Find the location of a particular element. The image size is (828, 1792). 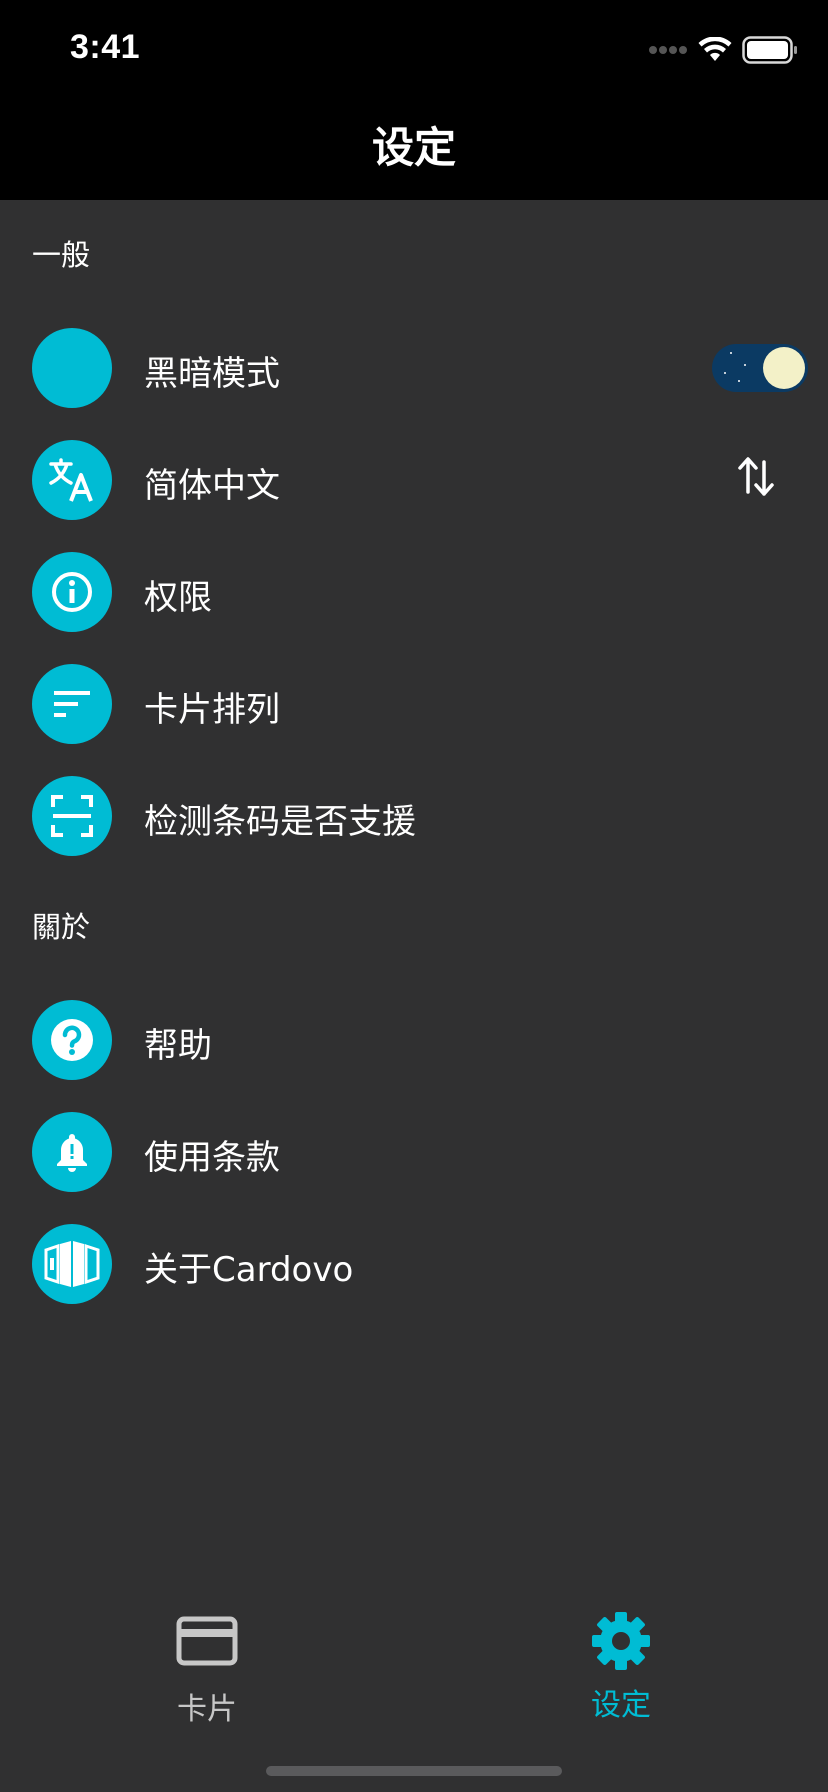

home-indicator is located at coordinates (414, 1771).